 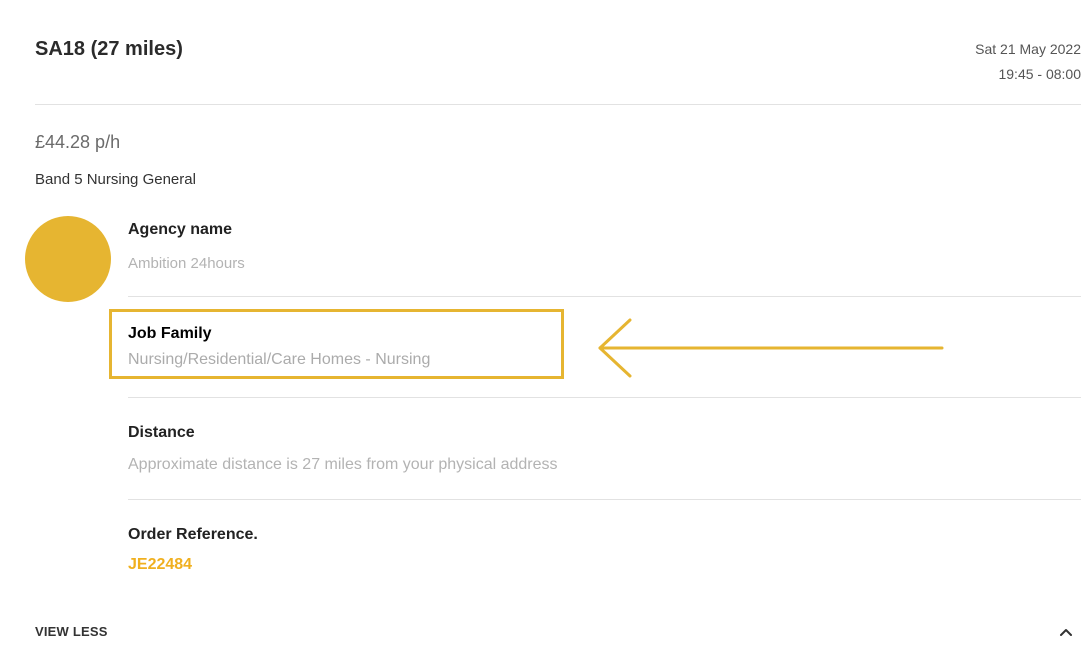 I want to click on shift-datetime: Sat 21 May 2022 19:45 - 08:00, so click(x=1028, y=62).